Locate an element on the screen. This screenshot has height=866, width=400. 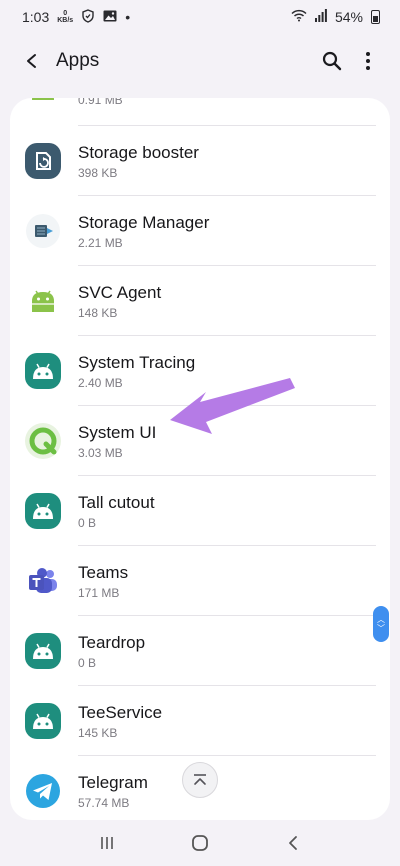
app-size: 2.21 MB is located at coordinates (100, 243).